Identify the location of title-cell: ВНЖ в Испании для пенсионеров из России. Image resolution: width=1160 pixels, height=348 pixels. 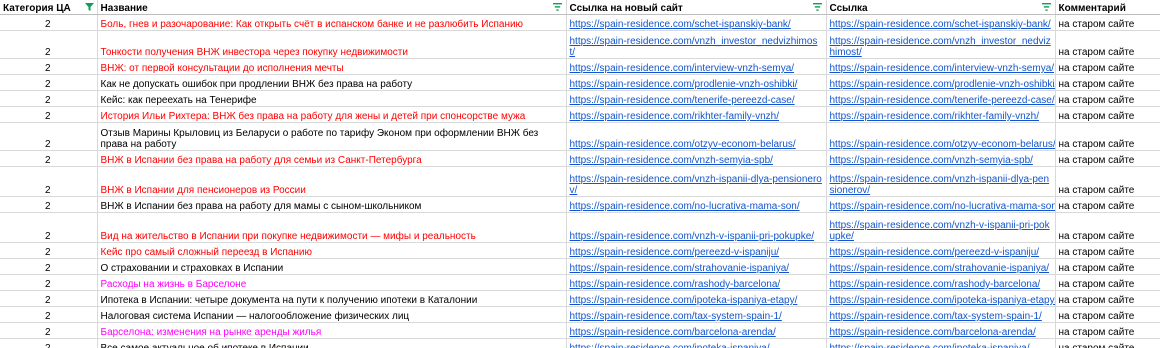
(332, 181).